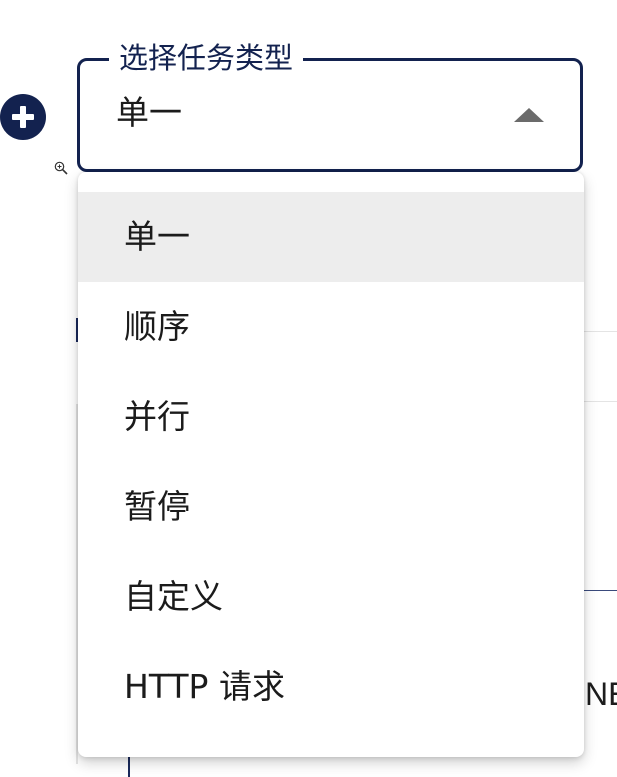  I want to click on add-task-icon, so click(23, 117).